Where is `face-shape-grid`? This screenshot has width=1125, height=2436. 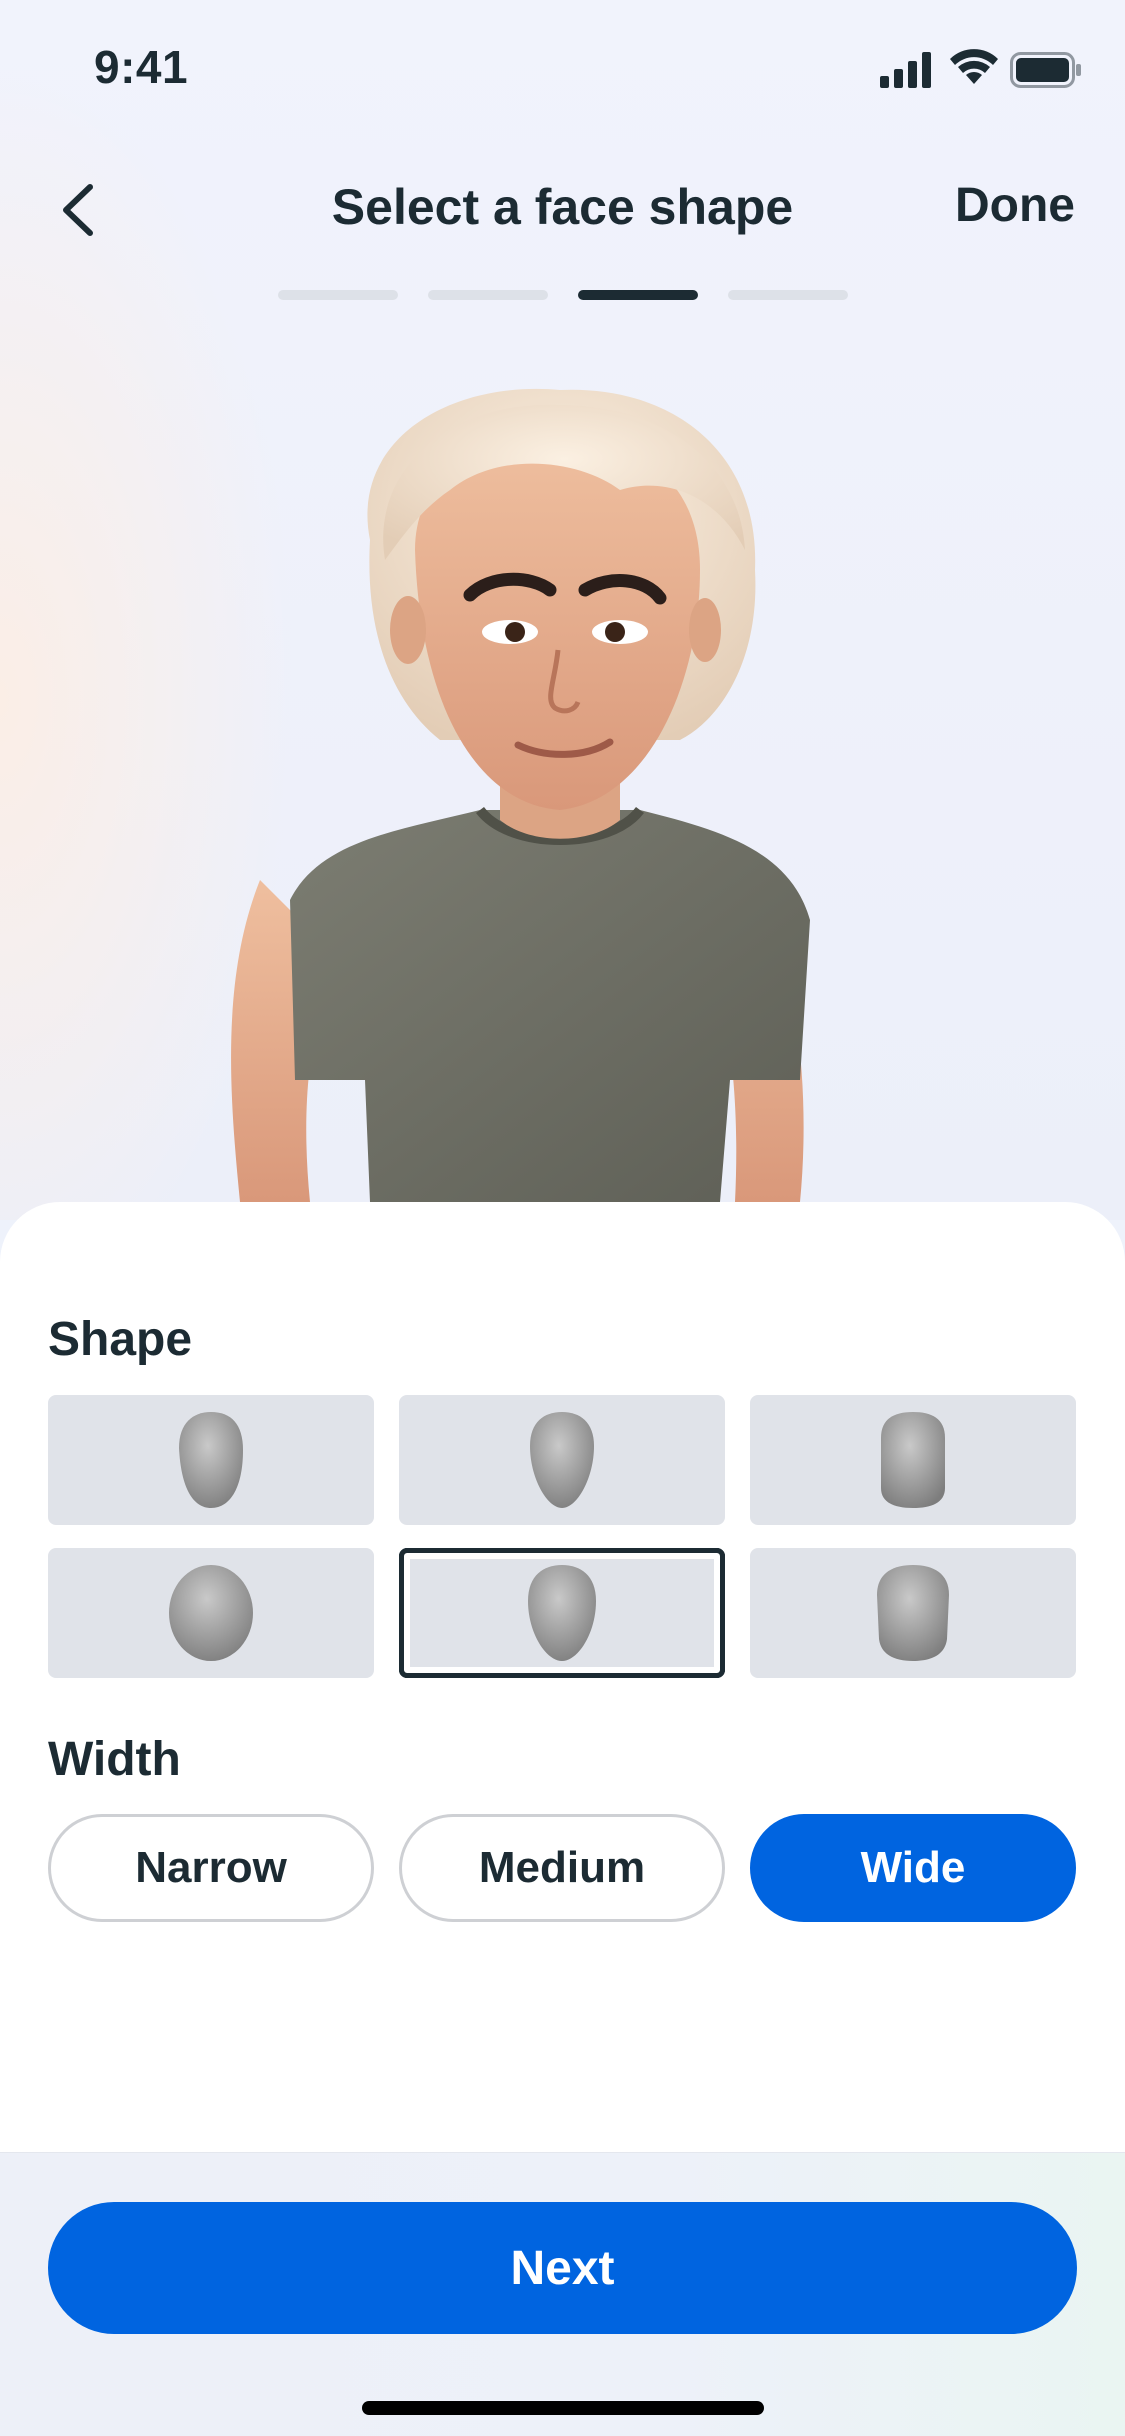
face-shape-grid is located at coordinates (562, 1536).